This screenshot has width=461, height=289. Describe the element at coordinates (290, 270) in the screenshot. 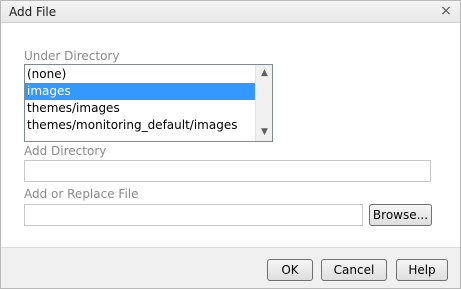

I see `ok-button: OK` at that location.